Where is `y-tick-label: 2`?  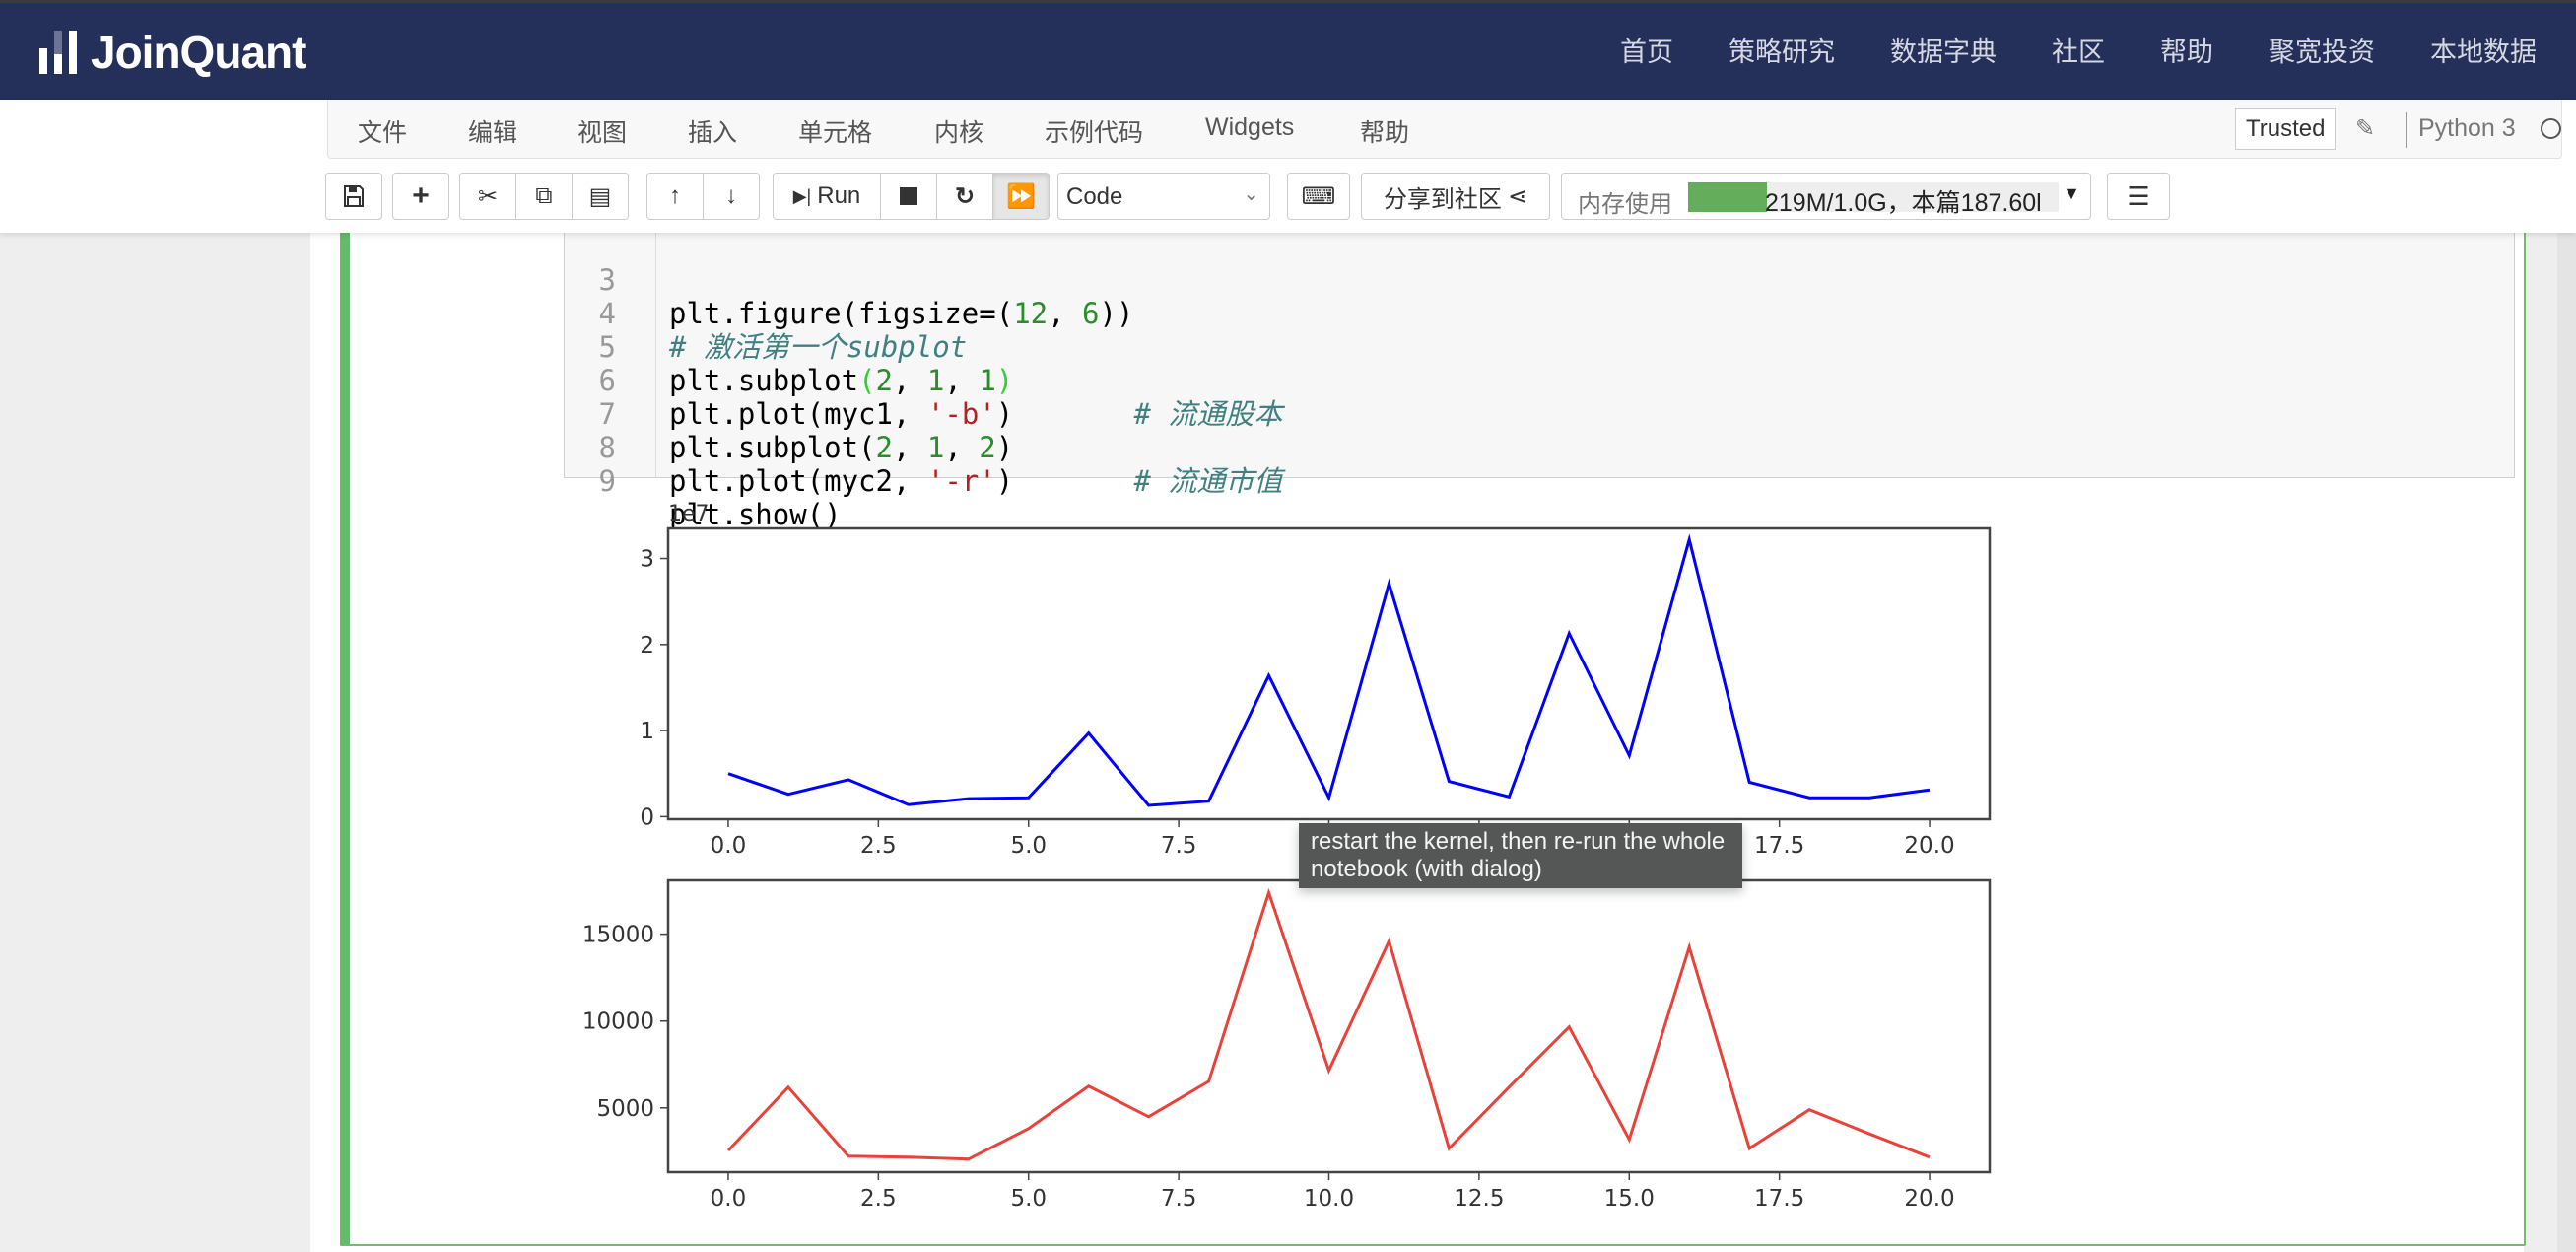
y-tick-label: 2 is located at coordinates (647, 646).